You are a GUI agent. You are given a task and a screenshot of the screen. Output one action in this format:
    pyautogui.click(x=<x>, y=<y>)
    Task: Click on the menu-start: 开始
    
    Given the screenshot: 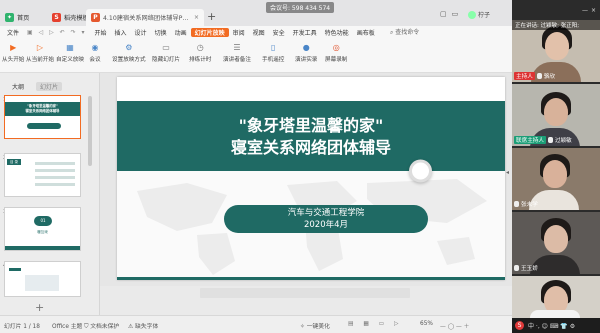 What is the action you would take?
    pyautogui.click(x=101, y=32)
    